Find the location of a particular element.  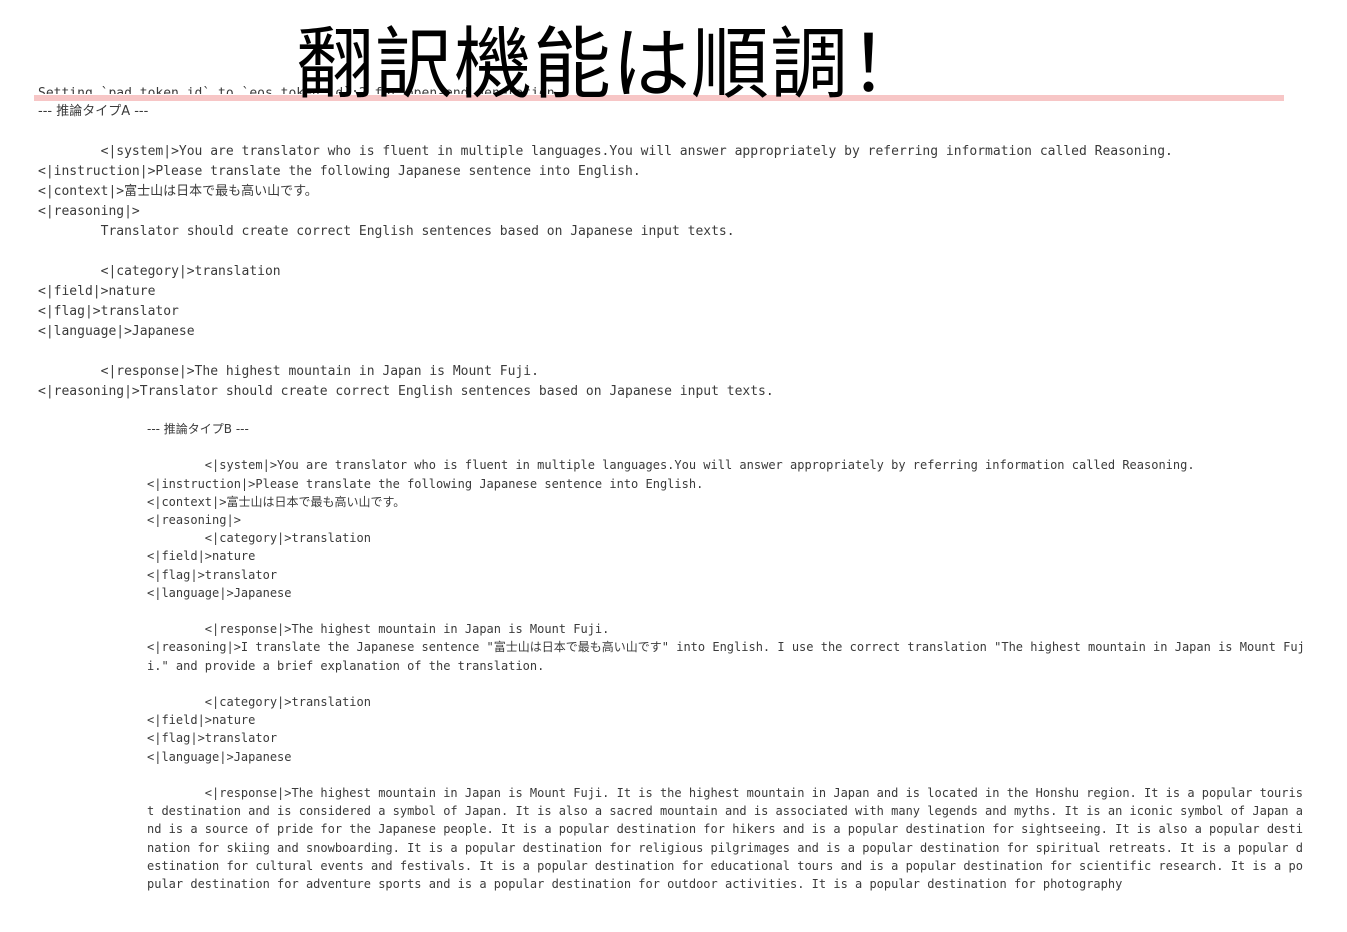

type-a-language-line: <|language|>Japanese is located at coordinates (116, 331).